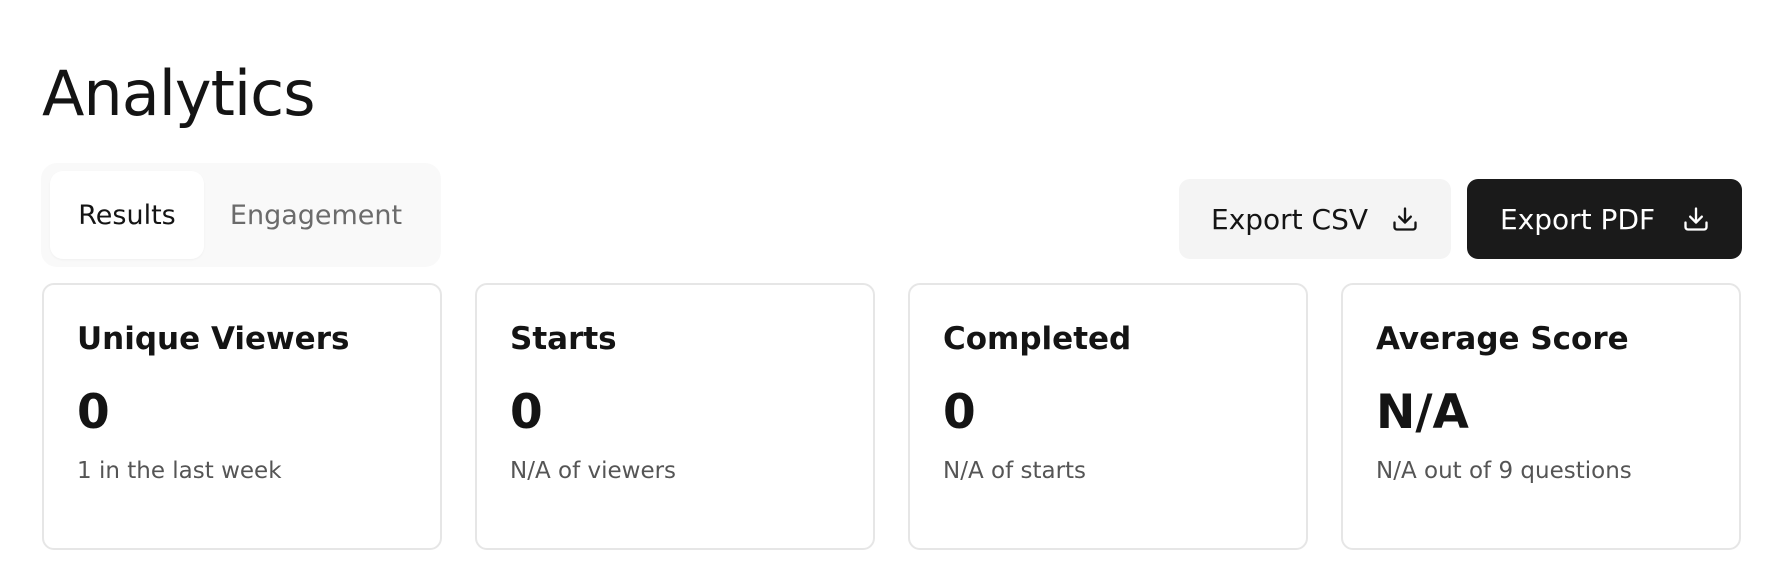  What do you see at coordinates (179, 93) in the screenshot?
I see `page-title: Analytics` at bounding box center [179, 93].